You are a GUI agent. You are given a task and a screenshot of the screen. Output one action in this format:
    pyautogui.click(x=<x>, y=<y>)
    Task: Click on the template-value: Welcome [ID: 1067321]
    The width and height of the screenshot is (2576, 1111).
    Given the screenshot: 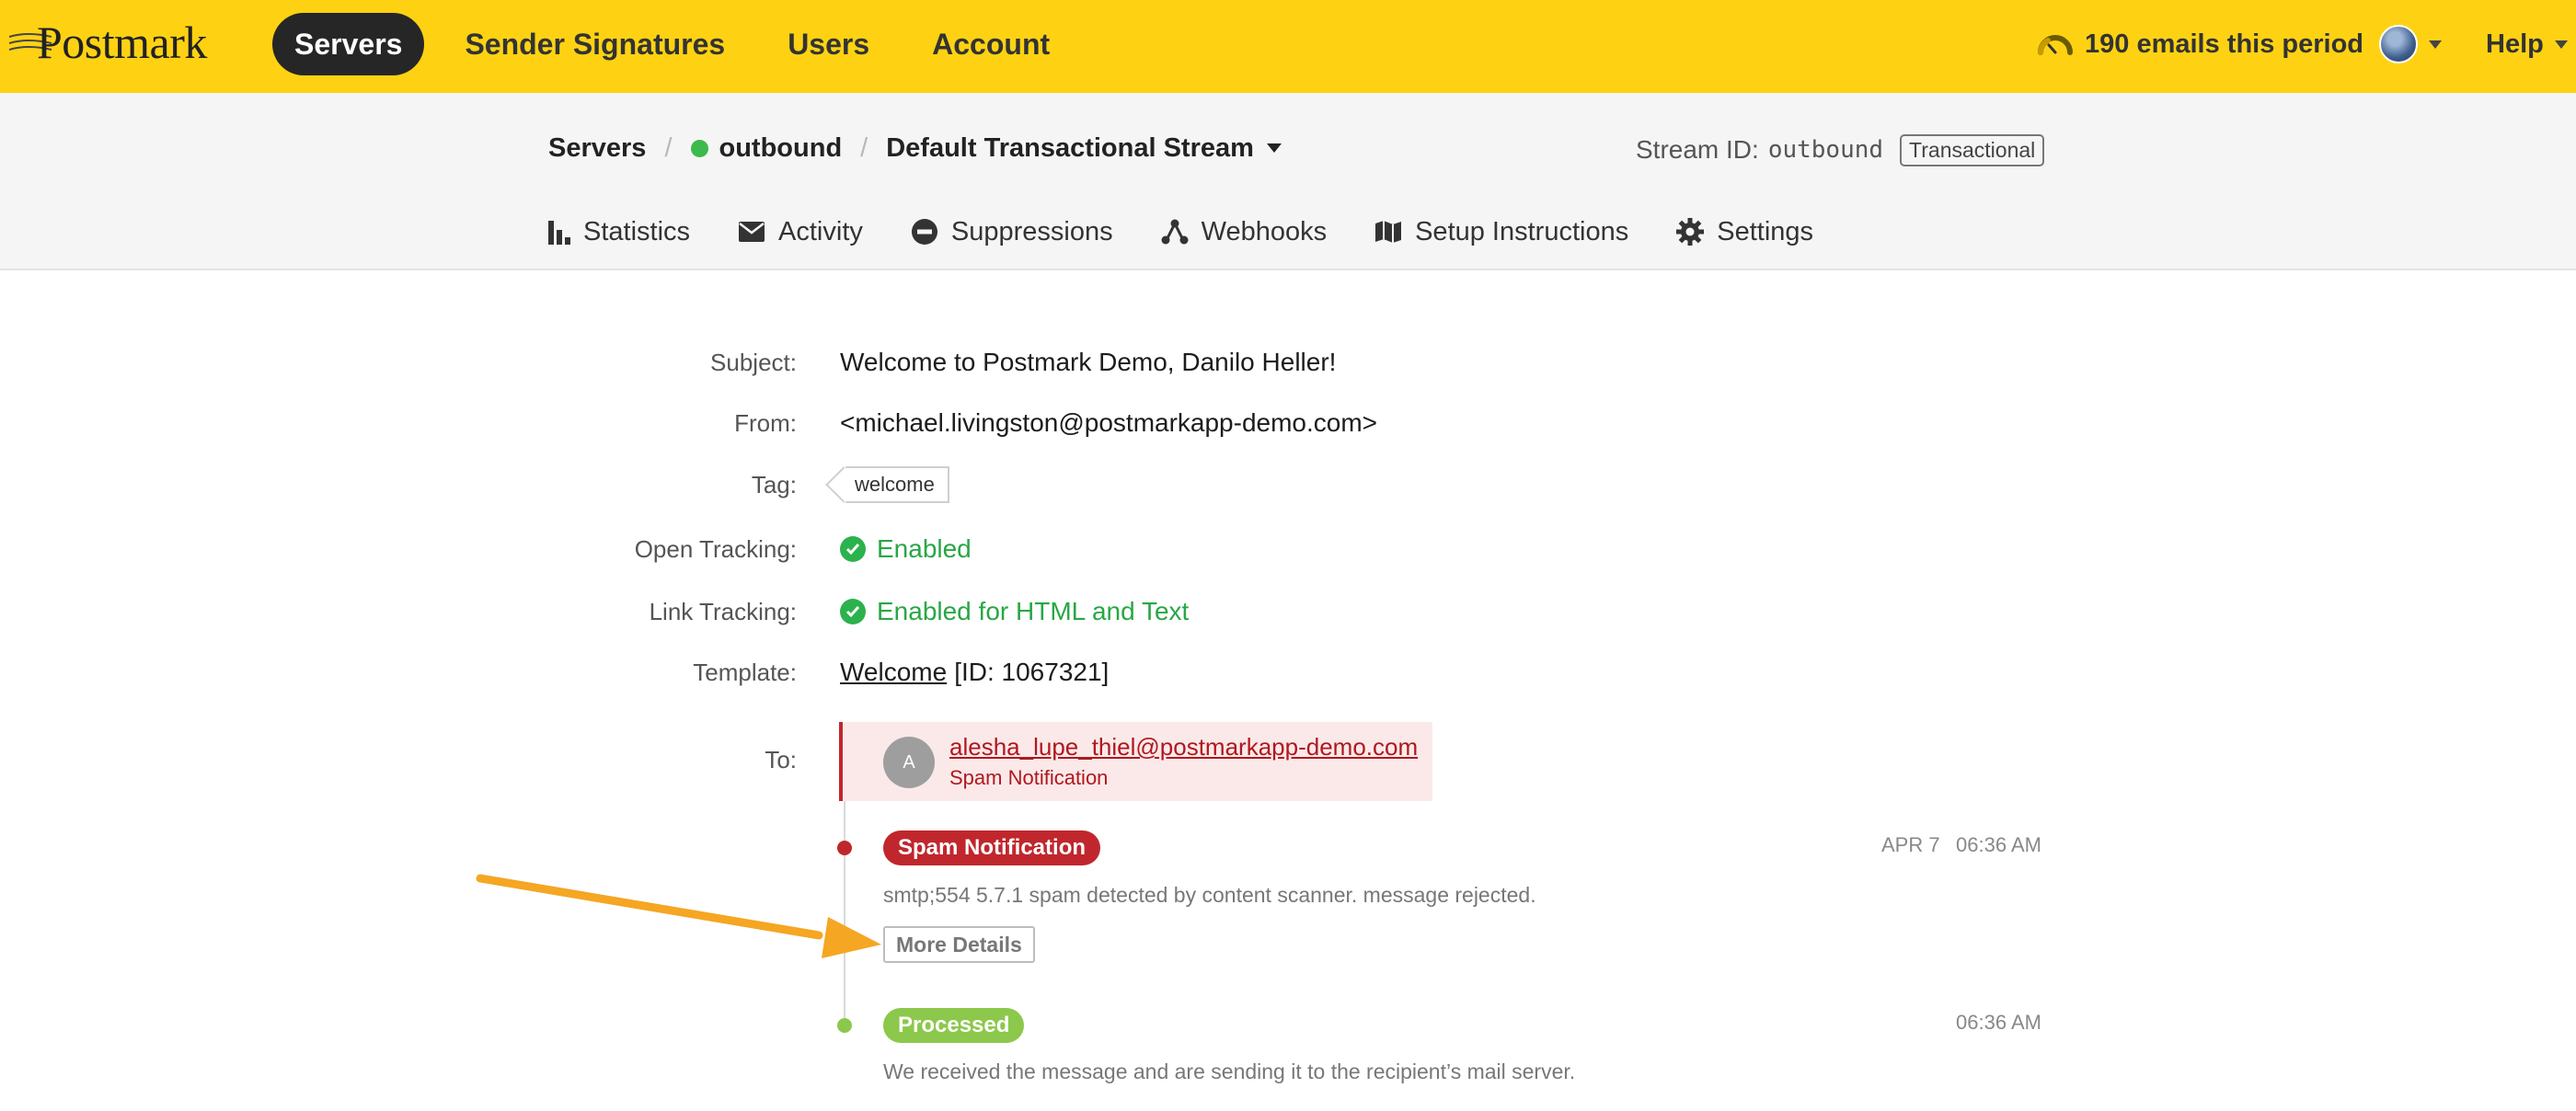 What is the action you would take?
    pyautogui.click(x=974, y=672)
    